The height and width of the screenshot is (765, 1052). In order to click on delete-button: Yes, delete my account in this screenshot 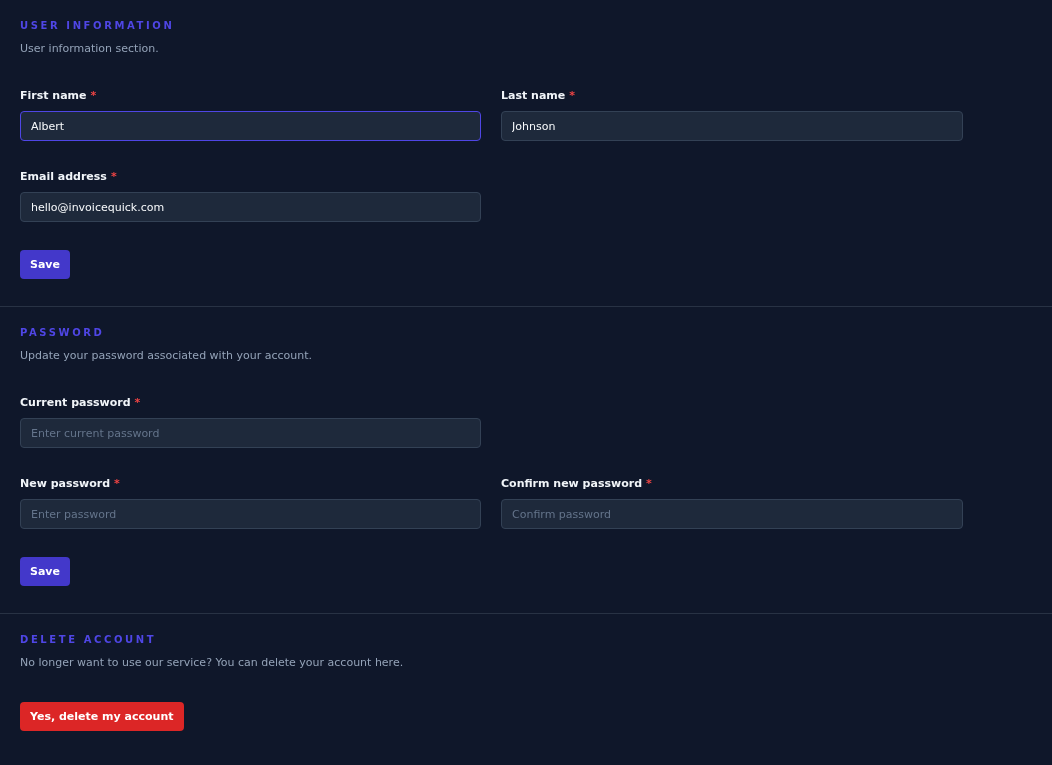, I will do `click(102, 716)`.